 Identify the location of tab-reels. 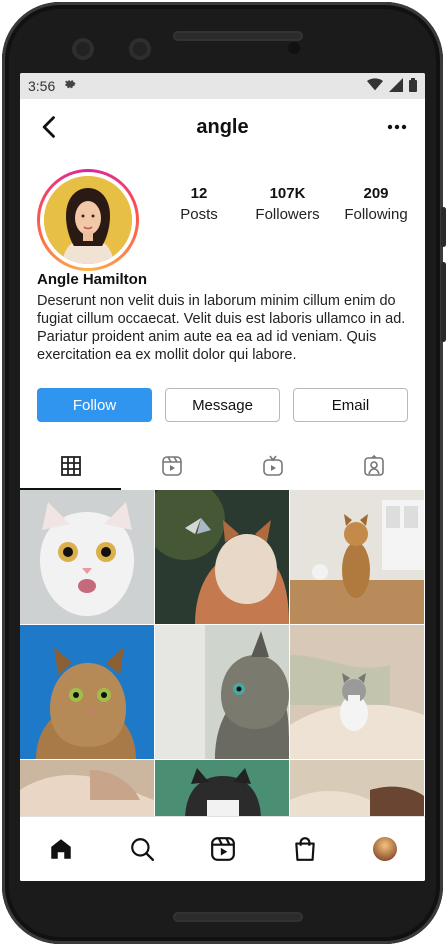
(171, 468).